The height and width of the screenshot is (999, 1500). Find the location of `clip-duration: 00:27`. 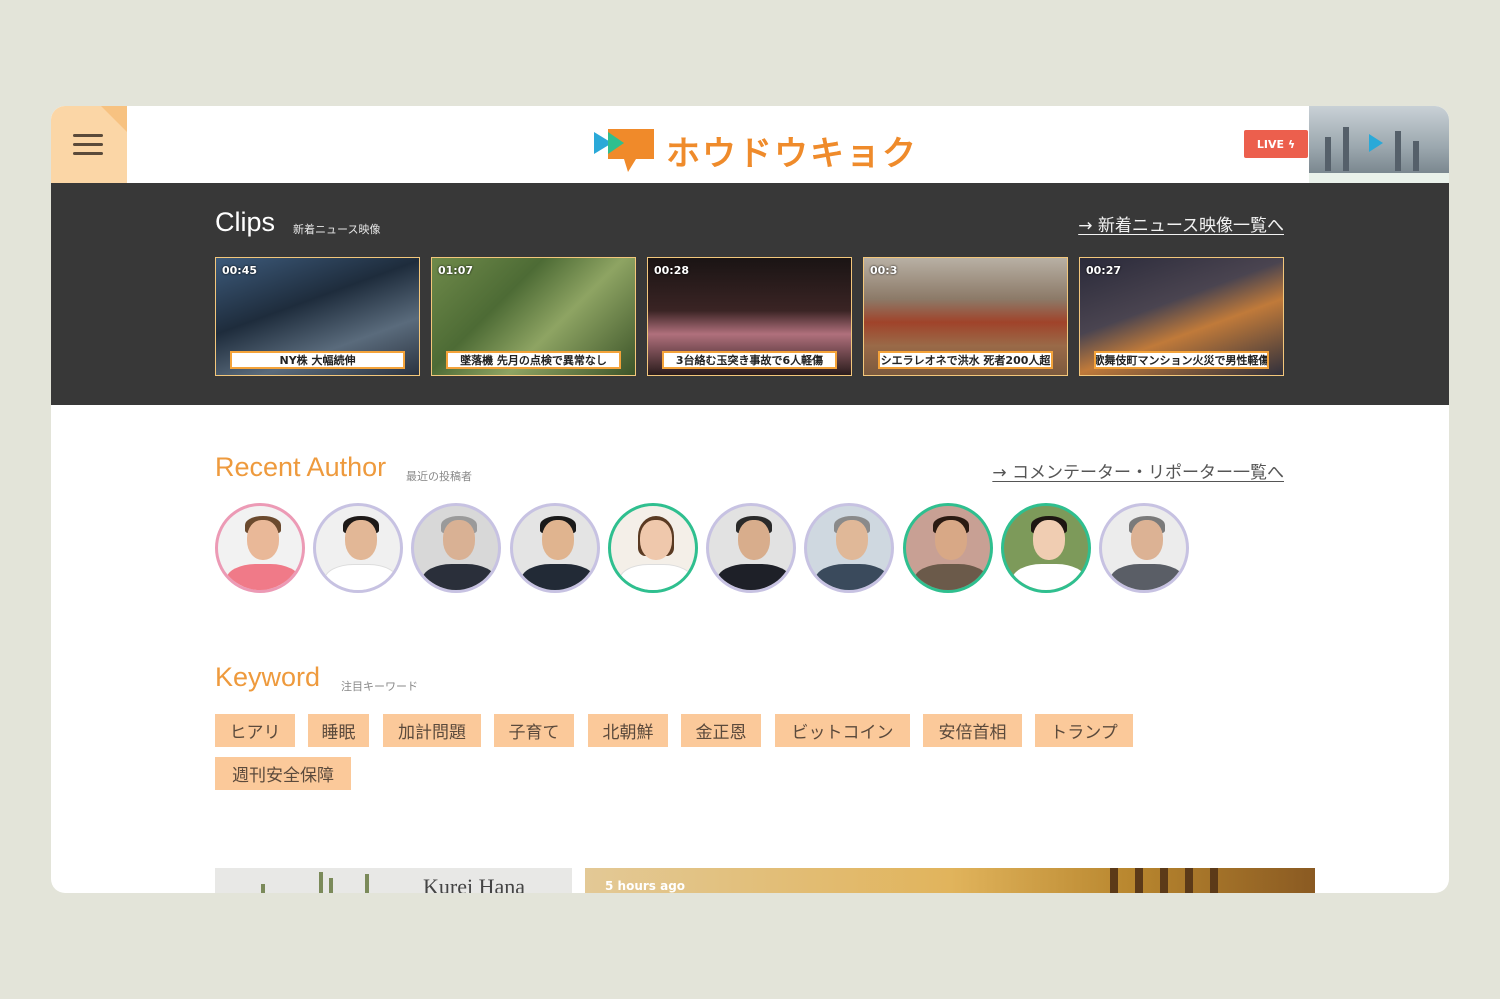

clip-duration: 00:27 is located at coordinates (1104, 270).